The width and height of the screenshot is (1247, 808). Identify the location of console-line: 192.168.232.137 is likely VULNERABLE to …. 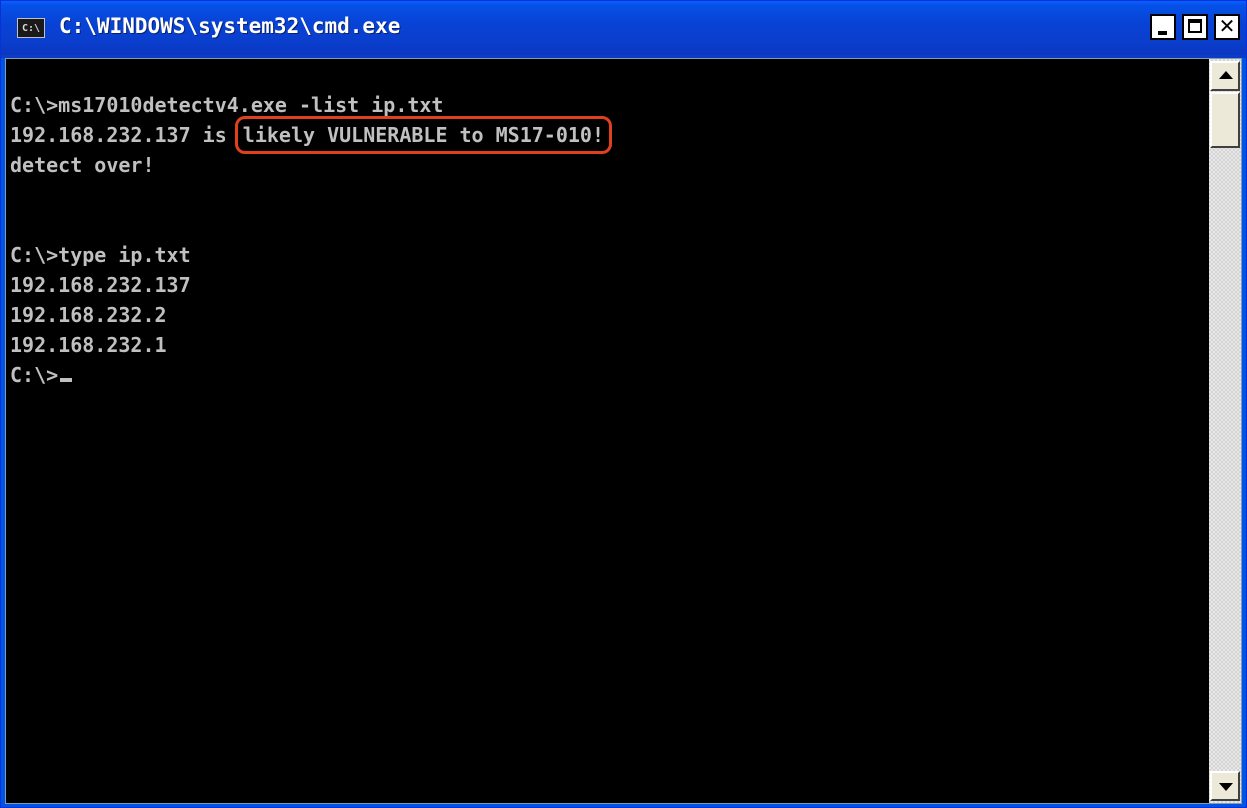
(610, 135).